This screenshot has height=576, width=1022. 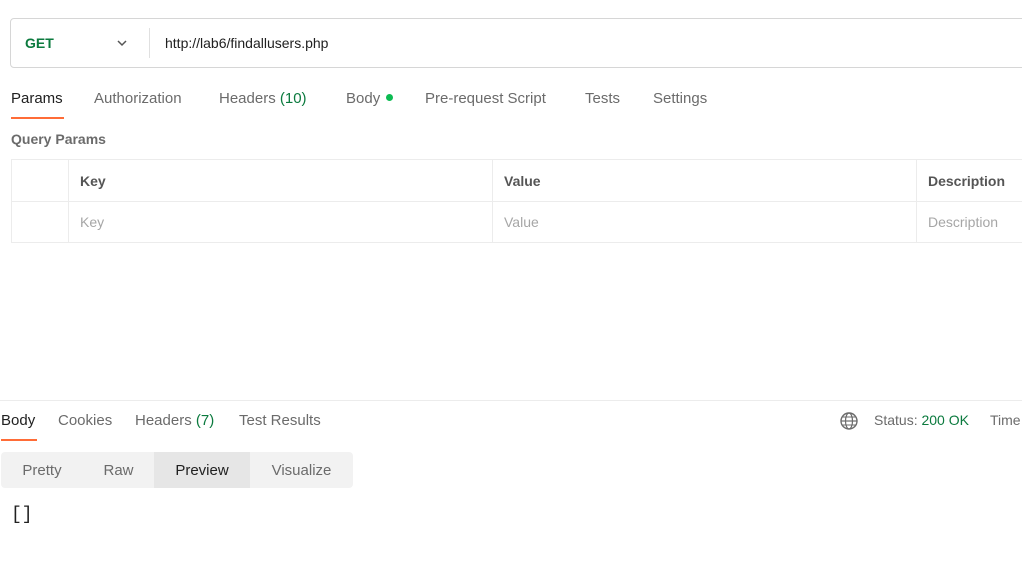 What do you see at coordinates (22, 515) in the screenshot?
I see `response-body-content: []` at bounding box center [22, 515].